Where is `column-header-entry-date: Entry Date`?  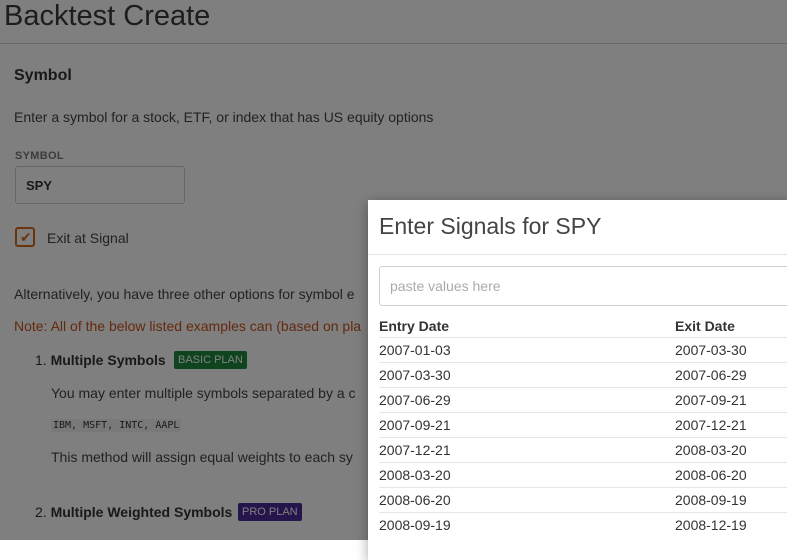 column-header-entry-date: Entry Date is located at coordinates (414, 326).